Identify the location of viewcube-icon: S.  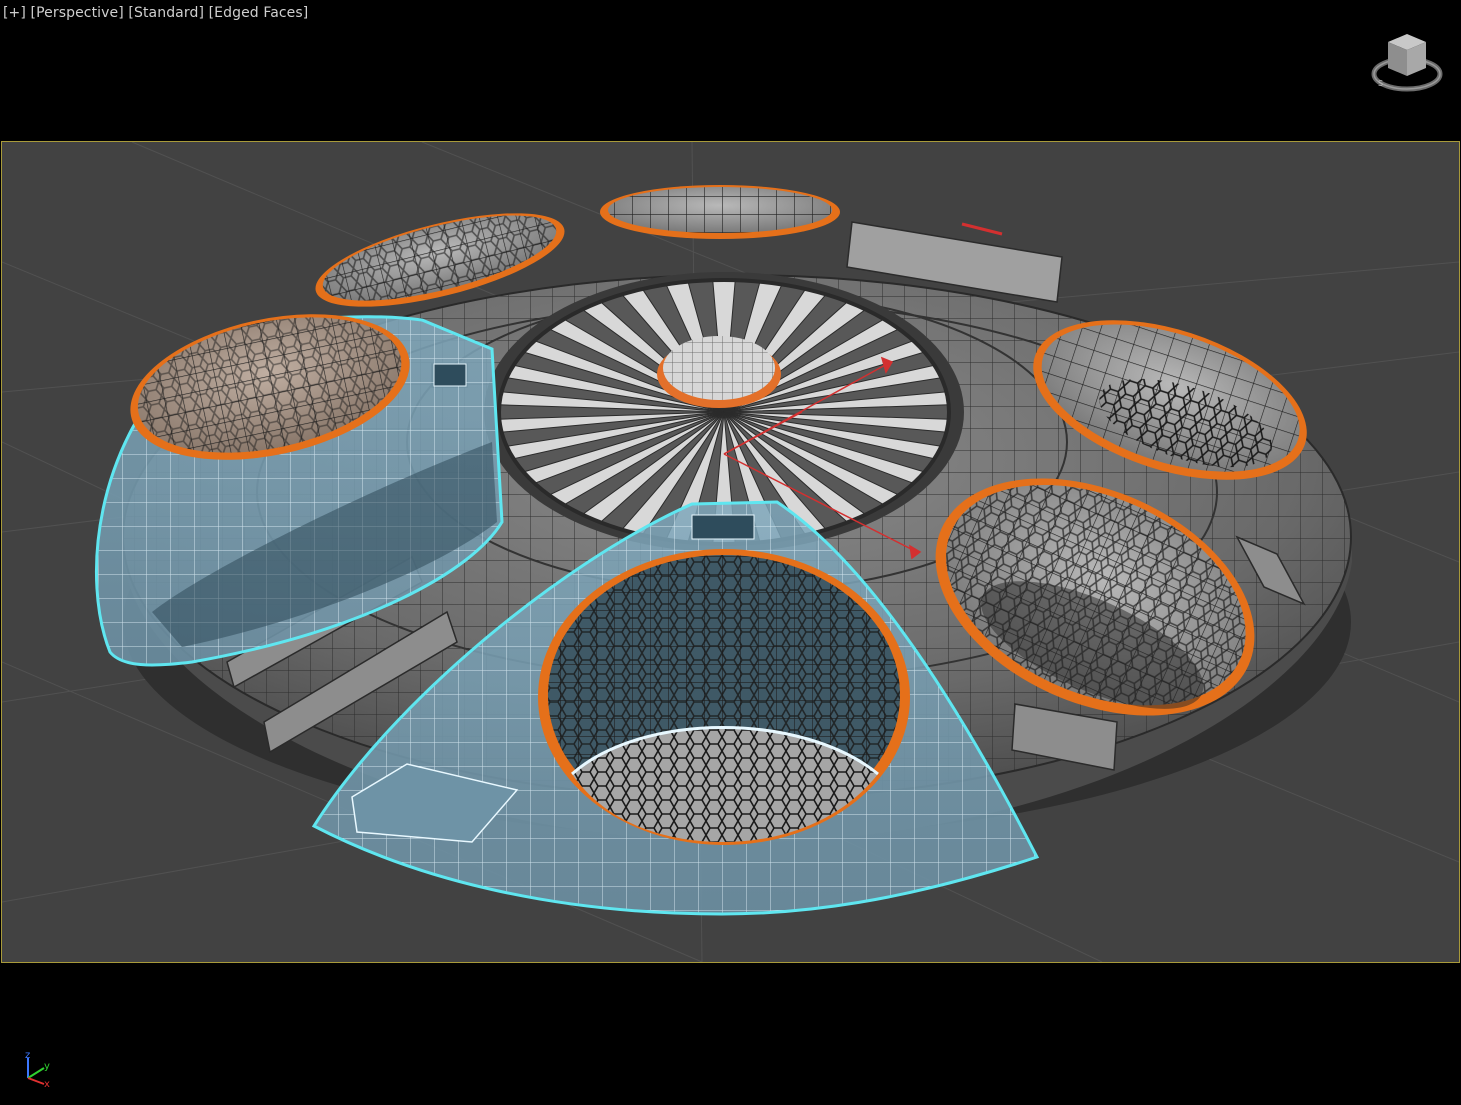
(1407, 63).